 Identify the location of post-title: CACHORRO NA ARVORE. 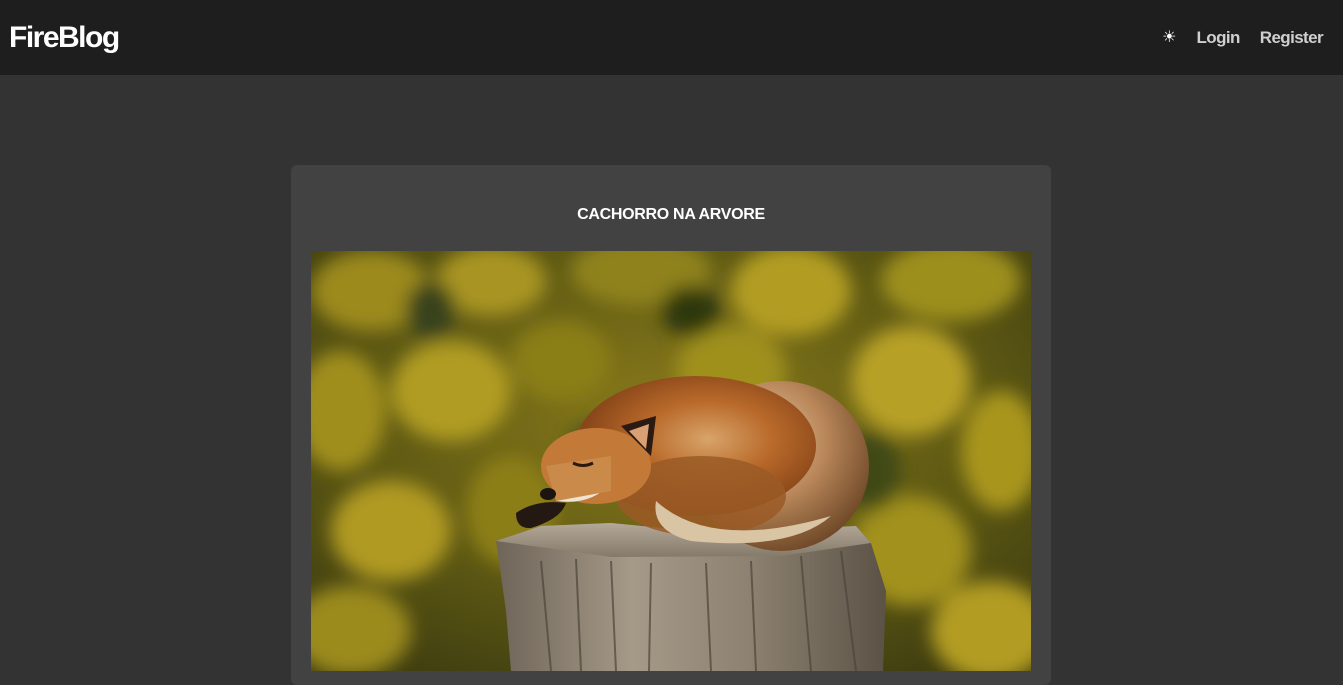
(671, 215).